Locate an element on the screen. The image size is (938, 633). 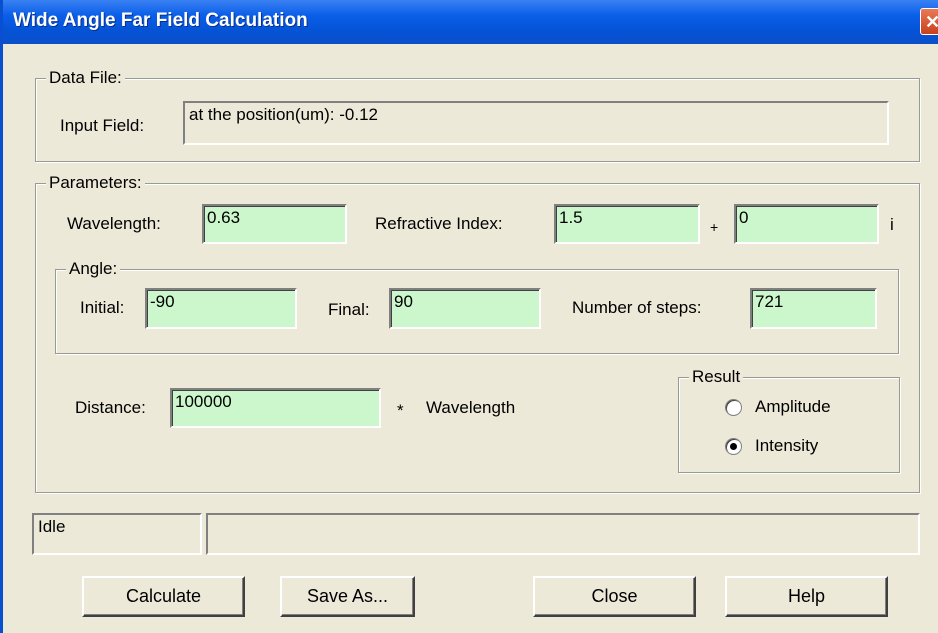
number-of-steps-input: 721 is located at coordinates (813, 308).